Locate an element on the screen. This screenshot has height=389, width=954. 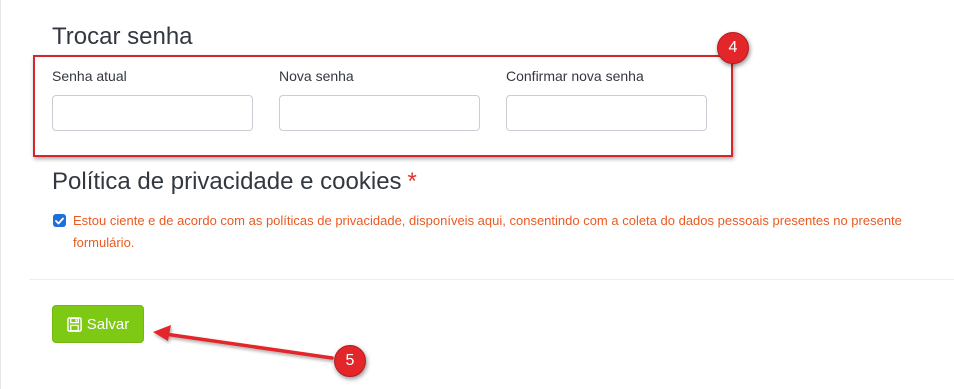
annotation-badge-4: 4 is located at coordinates (733, 48).